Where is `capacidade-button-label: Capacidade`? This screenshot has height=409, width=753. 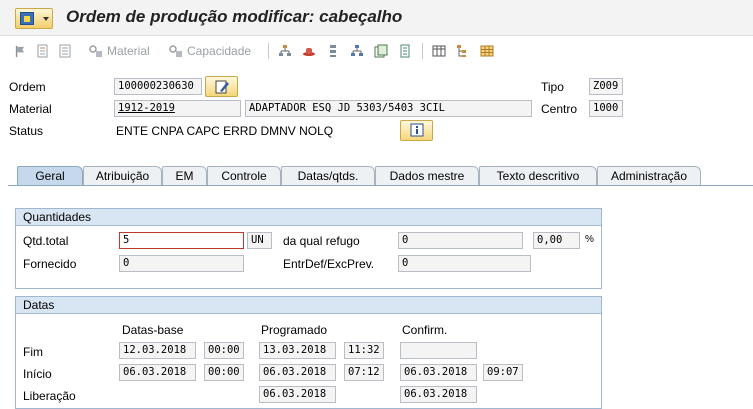
capacidade-button-label: Capacidade is located at coordinates (219, 51).